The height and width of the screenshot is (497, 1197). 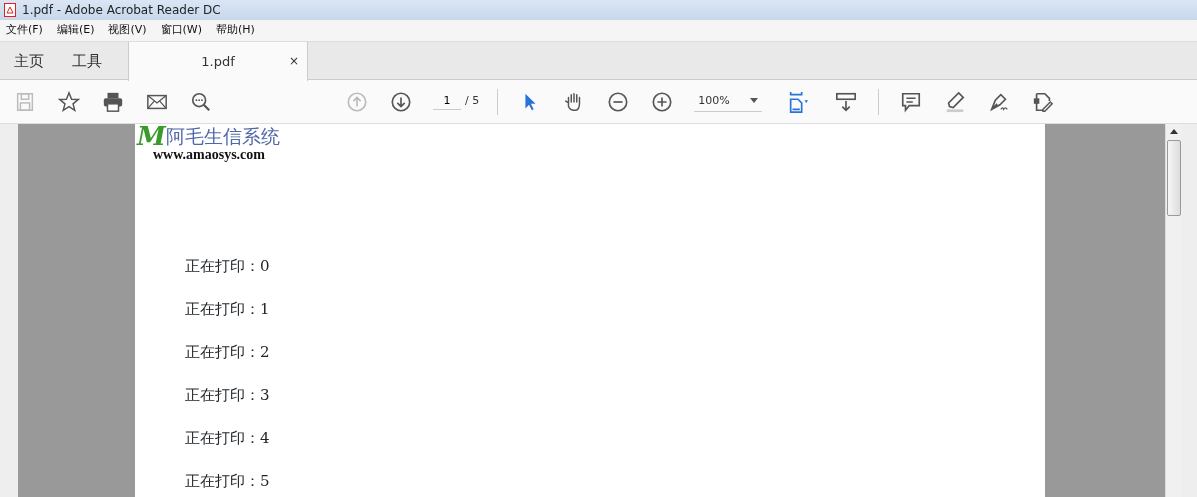 I want to click on page-number-field: 1, so click(x=447, y=101).